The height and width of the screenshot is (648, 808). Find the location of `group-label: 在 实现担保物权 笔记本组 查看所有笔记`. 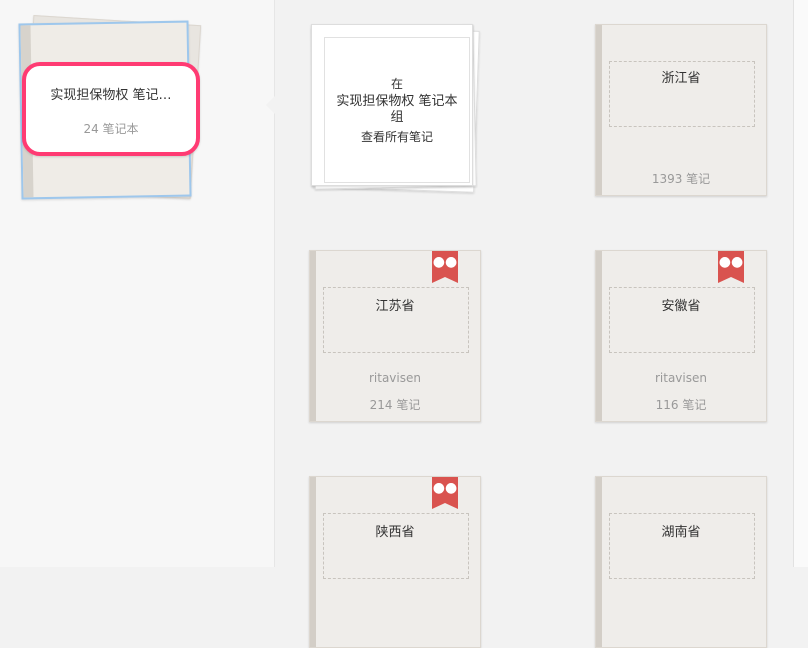

group-label: 在 实现担保物权 笔记本组 查看所有笔记 is located at coordinates (397, 110).